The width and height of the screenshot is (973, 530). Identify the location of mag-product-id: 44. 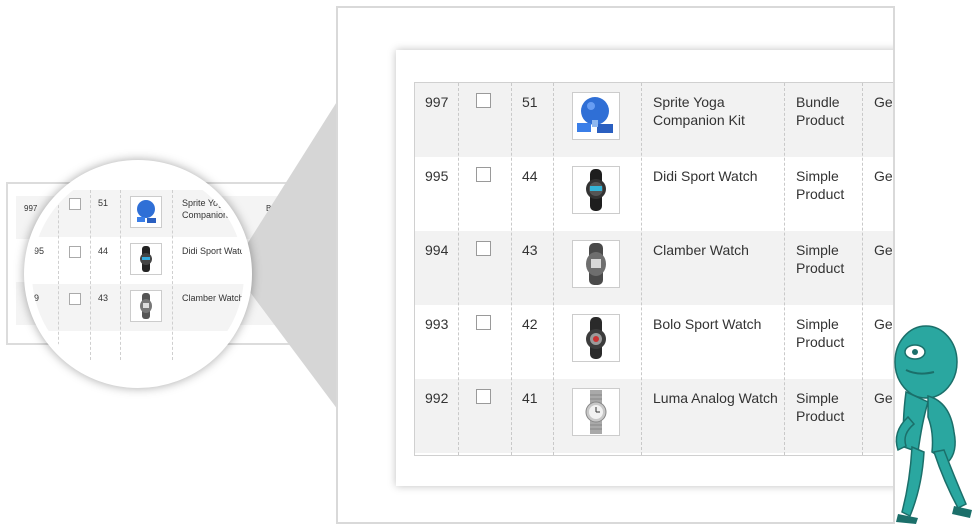
(103, 251).